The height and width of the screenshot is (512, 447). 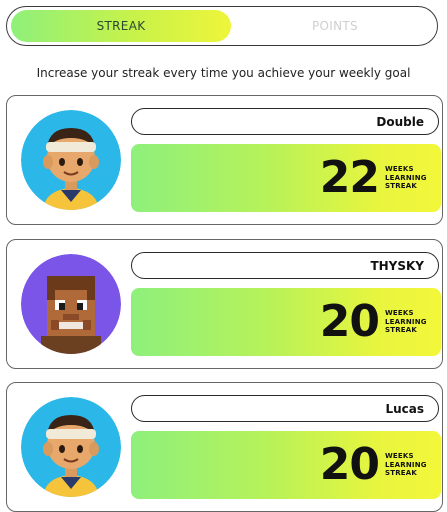 I want to click on blocky-avatar, so click(x=71, y=304).